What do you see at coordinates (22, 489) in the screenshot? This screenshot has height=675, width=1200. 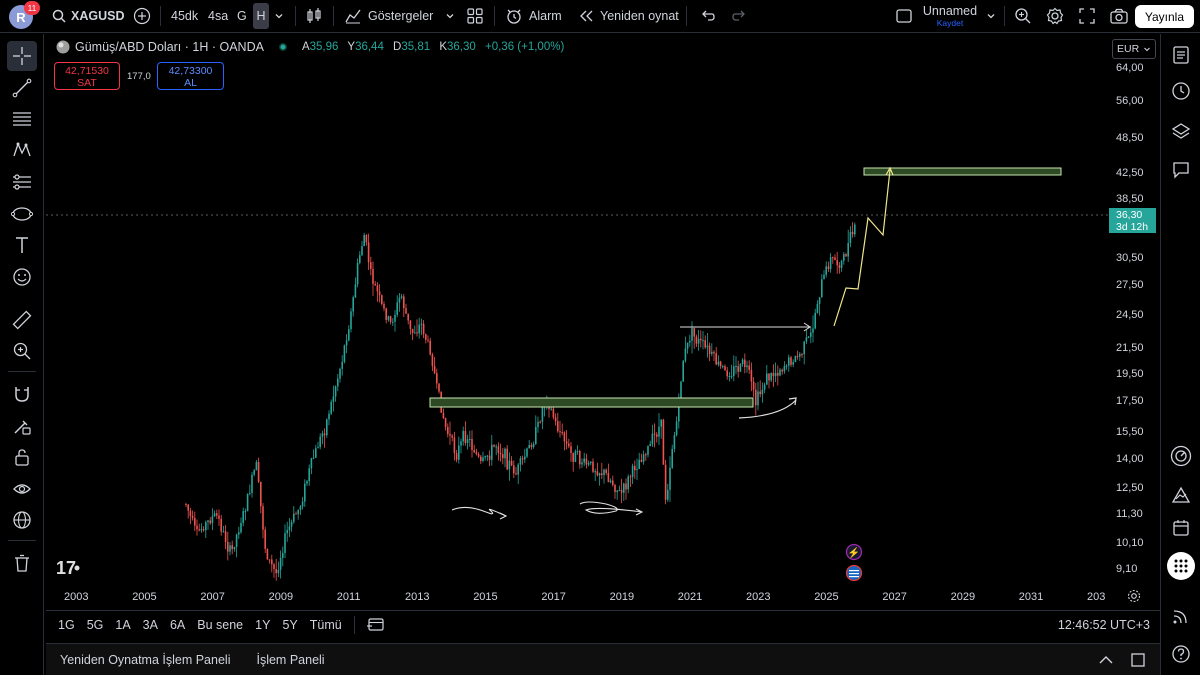 I see `hide-drawings-tool` at bounding box center [22, 489].